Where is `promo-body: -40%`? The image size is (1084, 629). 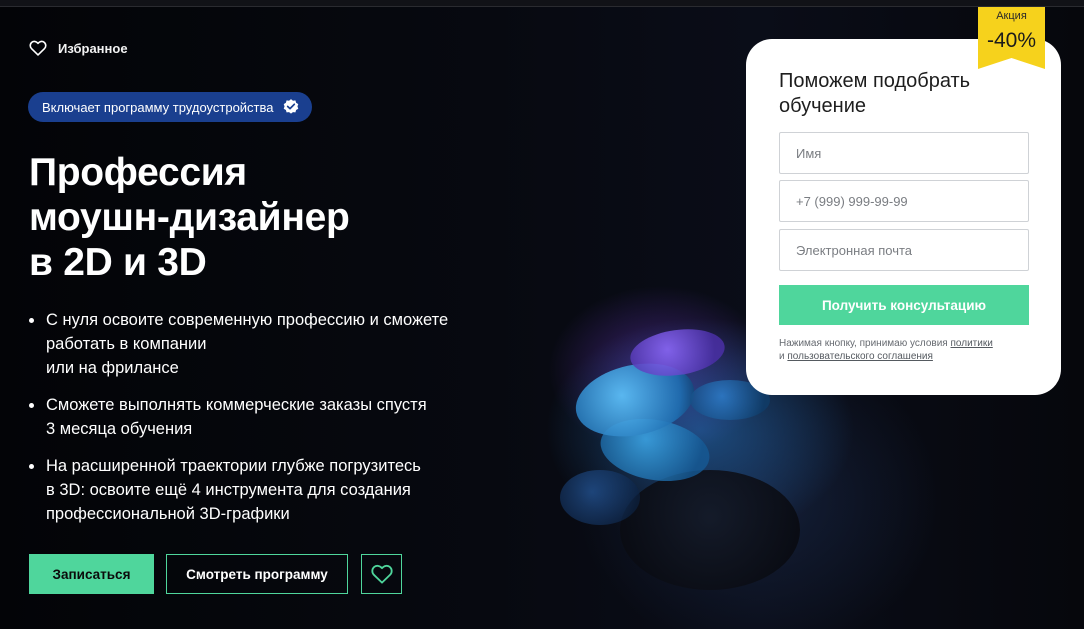 promo-body: -40% is located at coordinates (1011, 46).